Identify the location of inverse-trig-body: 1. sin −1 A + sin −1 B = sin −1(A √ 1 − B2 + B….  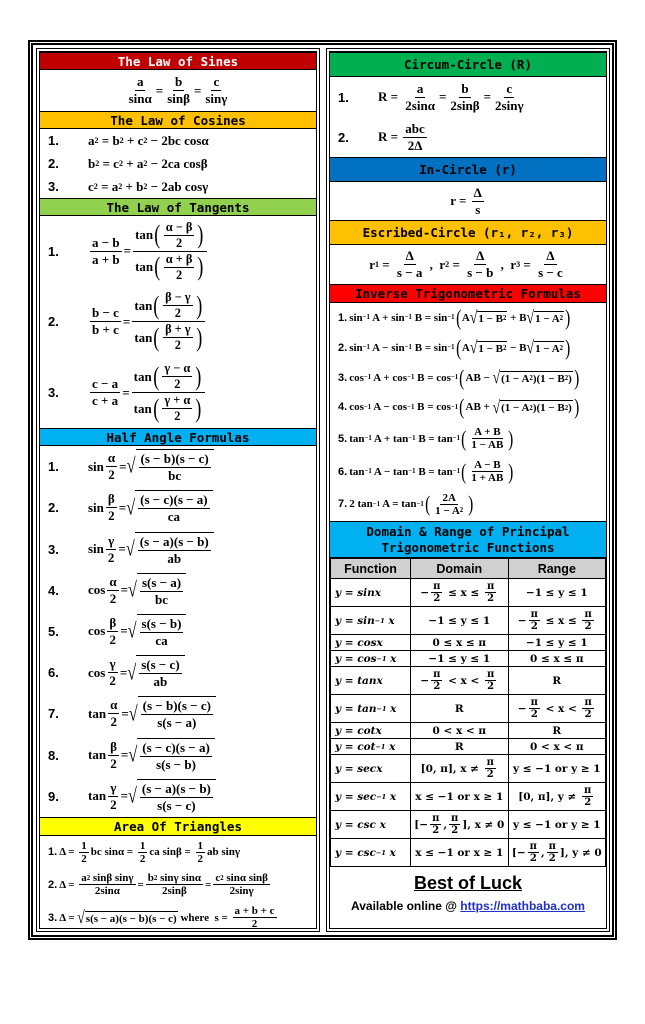
(468, 412).